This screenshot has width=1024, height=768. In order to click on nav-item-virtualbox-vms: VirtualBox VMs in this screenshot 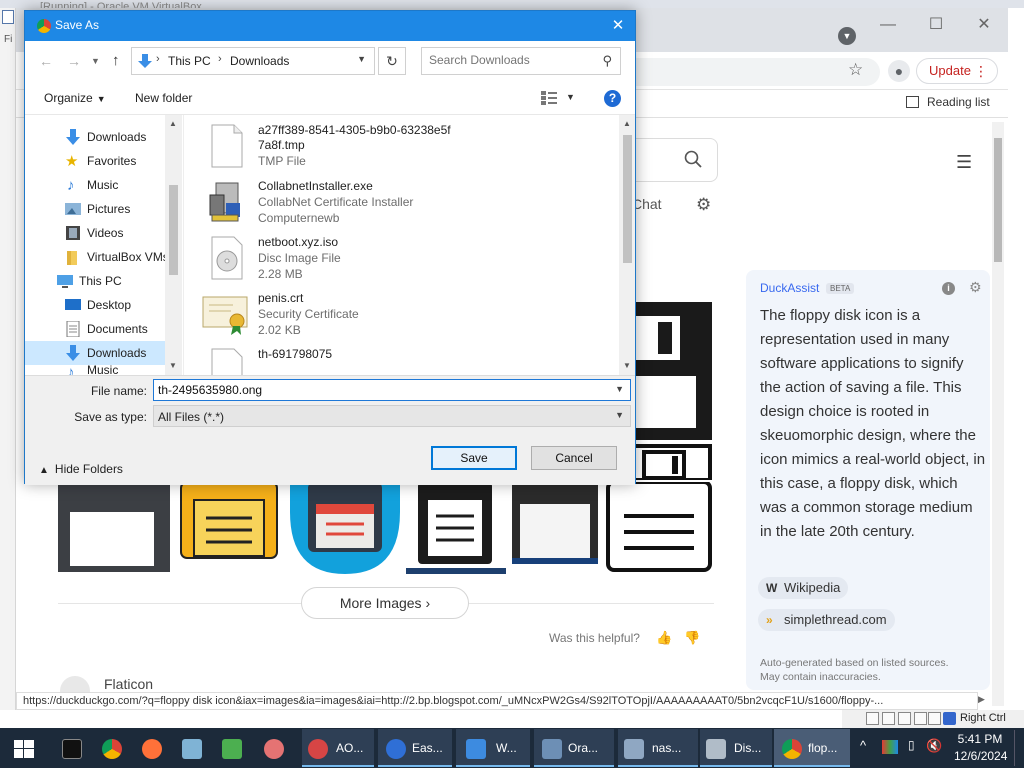, I will do `click(95, 257)`.